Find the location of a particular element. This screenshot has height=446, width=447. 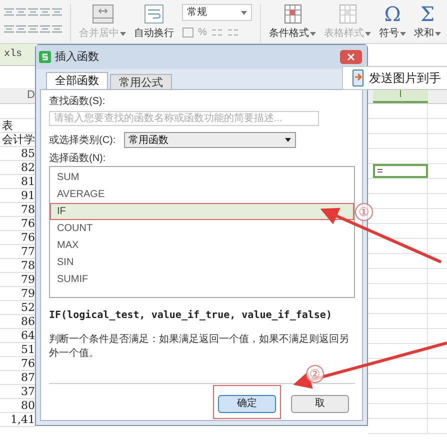

table-cell: 82 is located at coordinates (28, 168).